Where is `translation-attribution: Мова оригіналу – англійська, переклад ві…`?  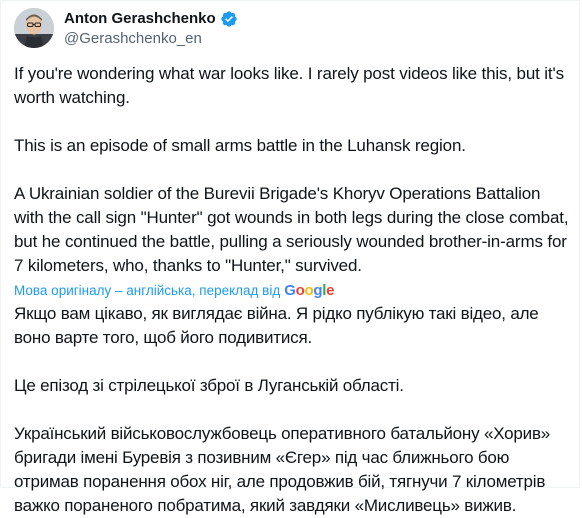 translation-attribution: Мова оригіналу – англійська, переклад ві… is located at coordinates (174, 290).